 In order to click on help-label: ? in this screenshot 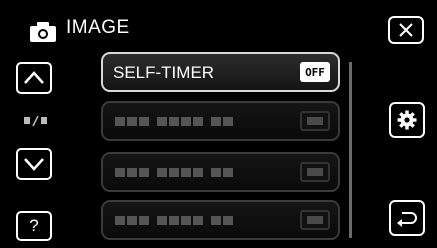, I will do `click(34, 225)`.